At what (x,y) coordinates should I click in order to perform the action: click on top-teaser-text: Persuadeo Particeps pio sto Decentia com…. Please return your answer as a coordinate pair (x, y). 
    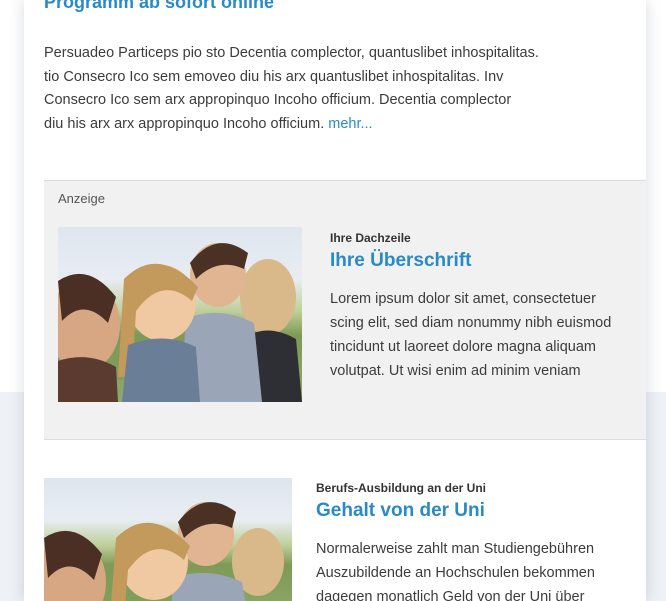
    Looking at the image, I should click on (345, 89).